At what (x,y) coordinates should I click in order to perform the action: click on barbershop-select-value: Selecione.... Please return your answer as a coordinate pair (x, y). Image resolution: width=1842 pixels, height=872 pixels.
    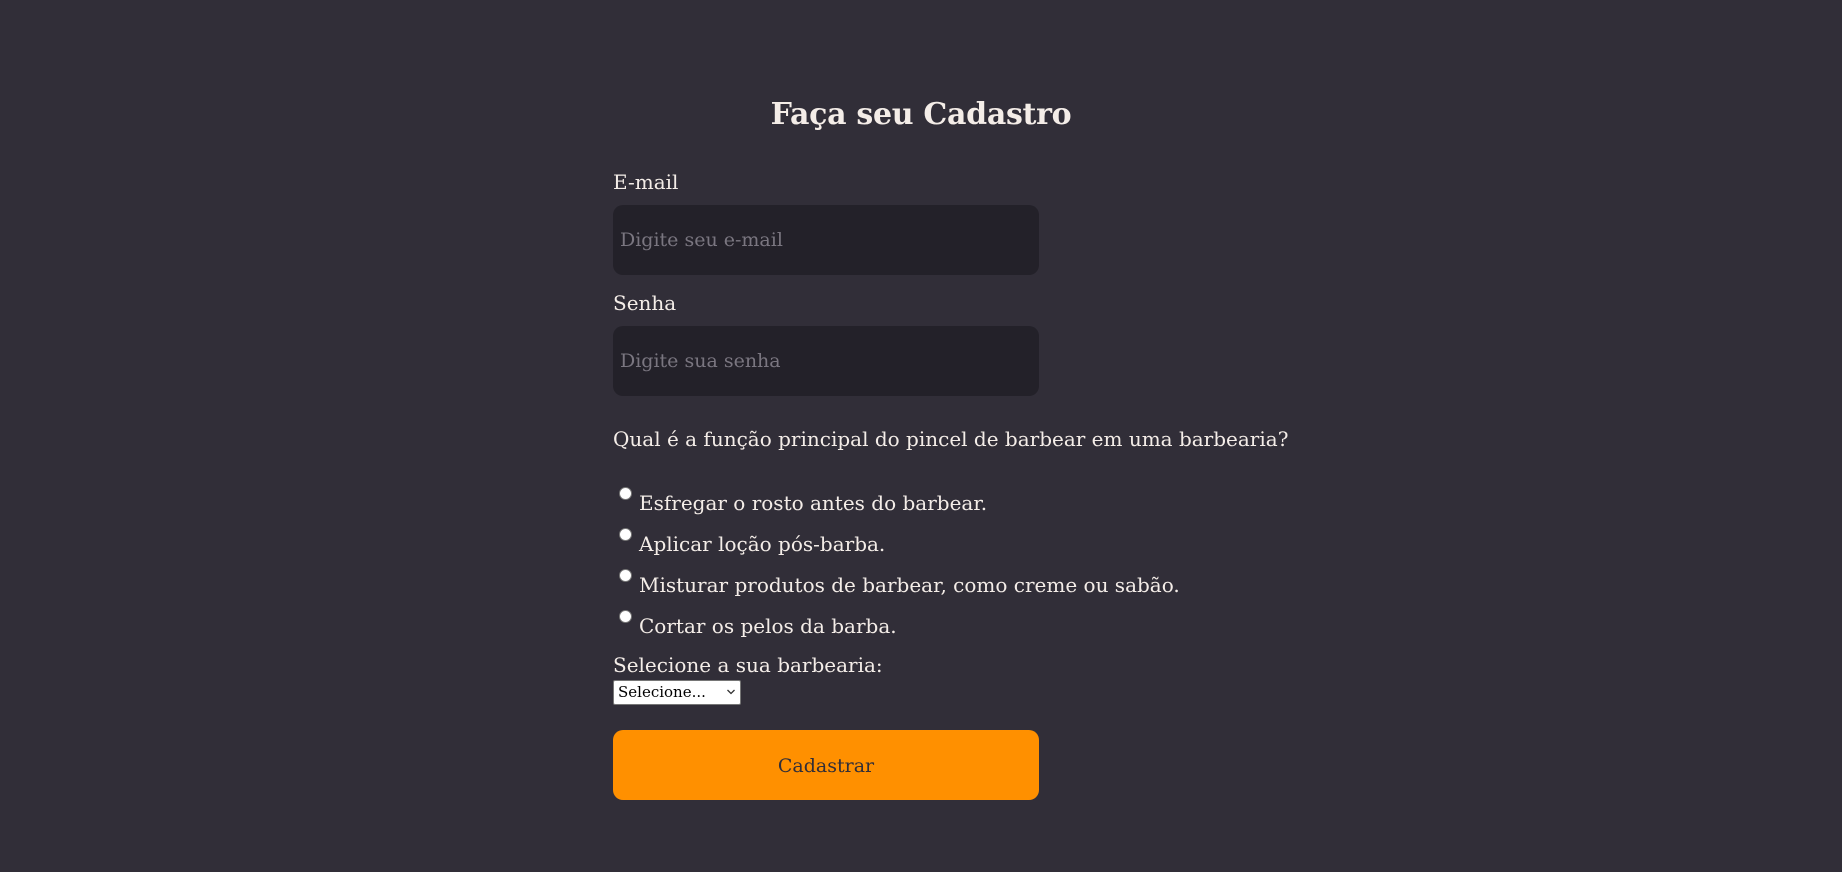
    Looking at the image, I should click on (662, 692).